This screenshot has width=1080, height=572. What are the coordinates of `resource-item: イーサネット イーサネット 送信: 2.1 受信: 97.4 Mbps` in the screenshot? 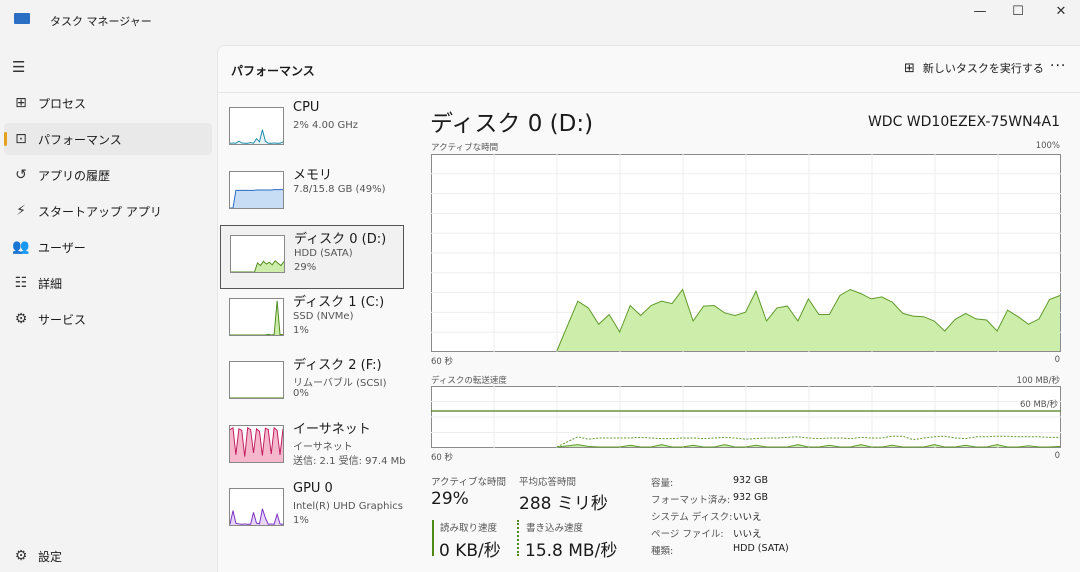 It's located at (312, 448).